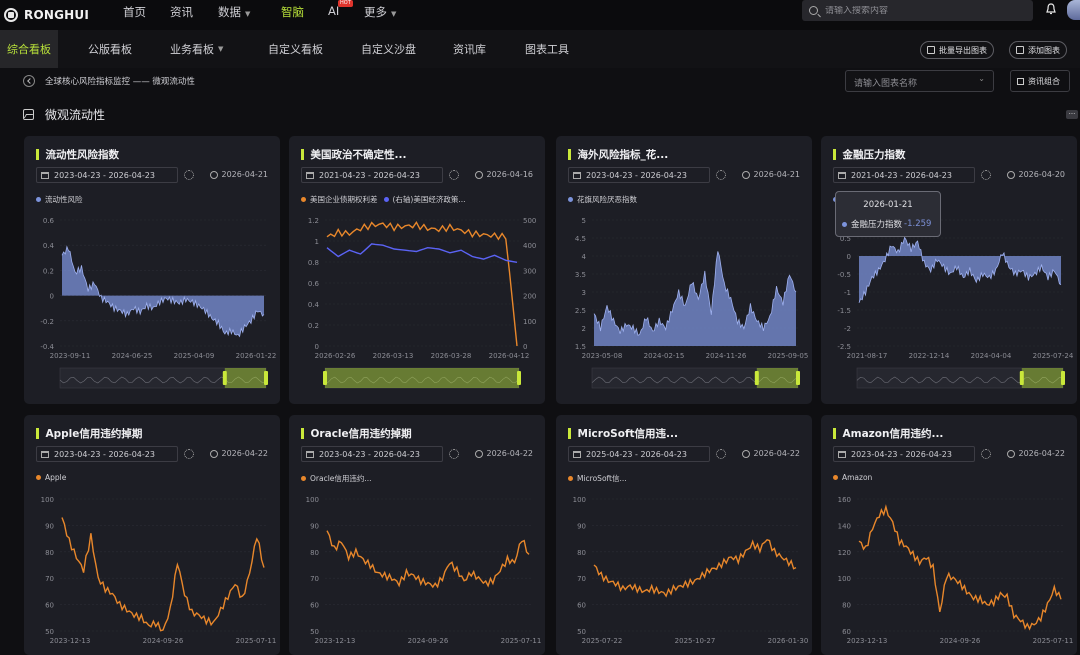 This screenshot has width=1080, height=655. Describe the element at coordinates (59, 199) in the screenshot. I see `chart-legend: 流动性风险` at that location.